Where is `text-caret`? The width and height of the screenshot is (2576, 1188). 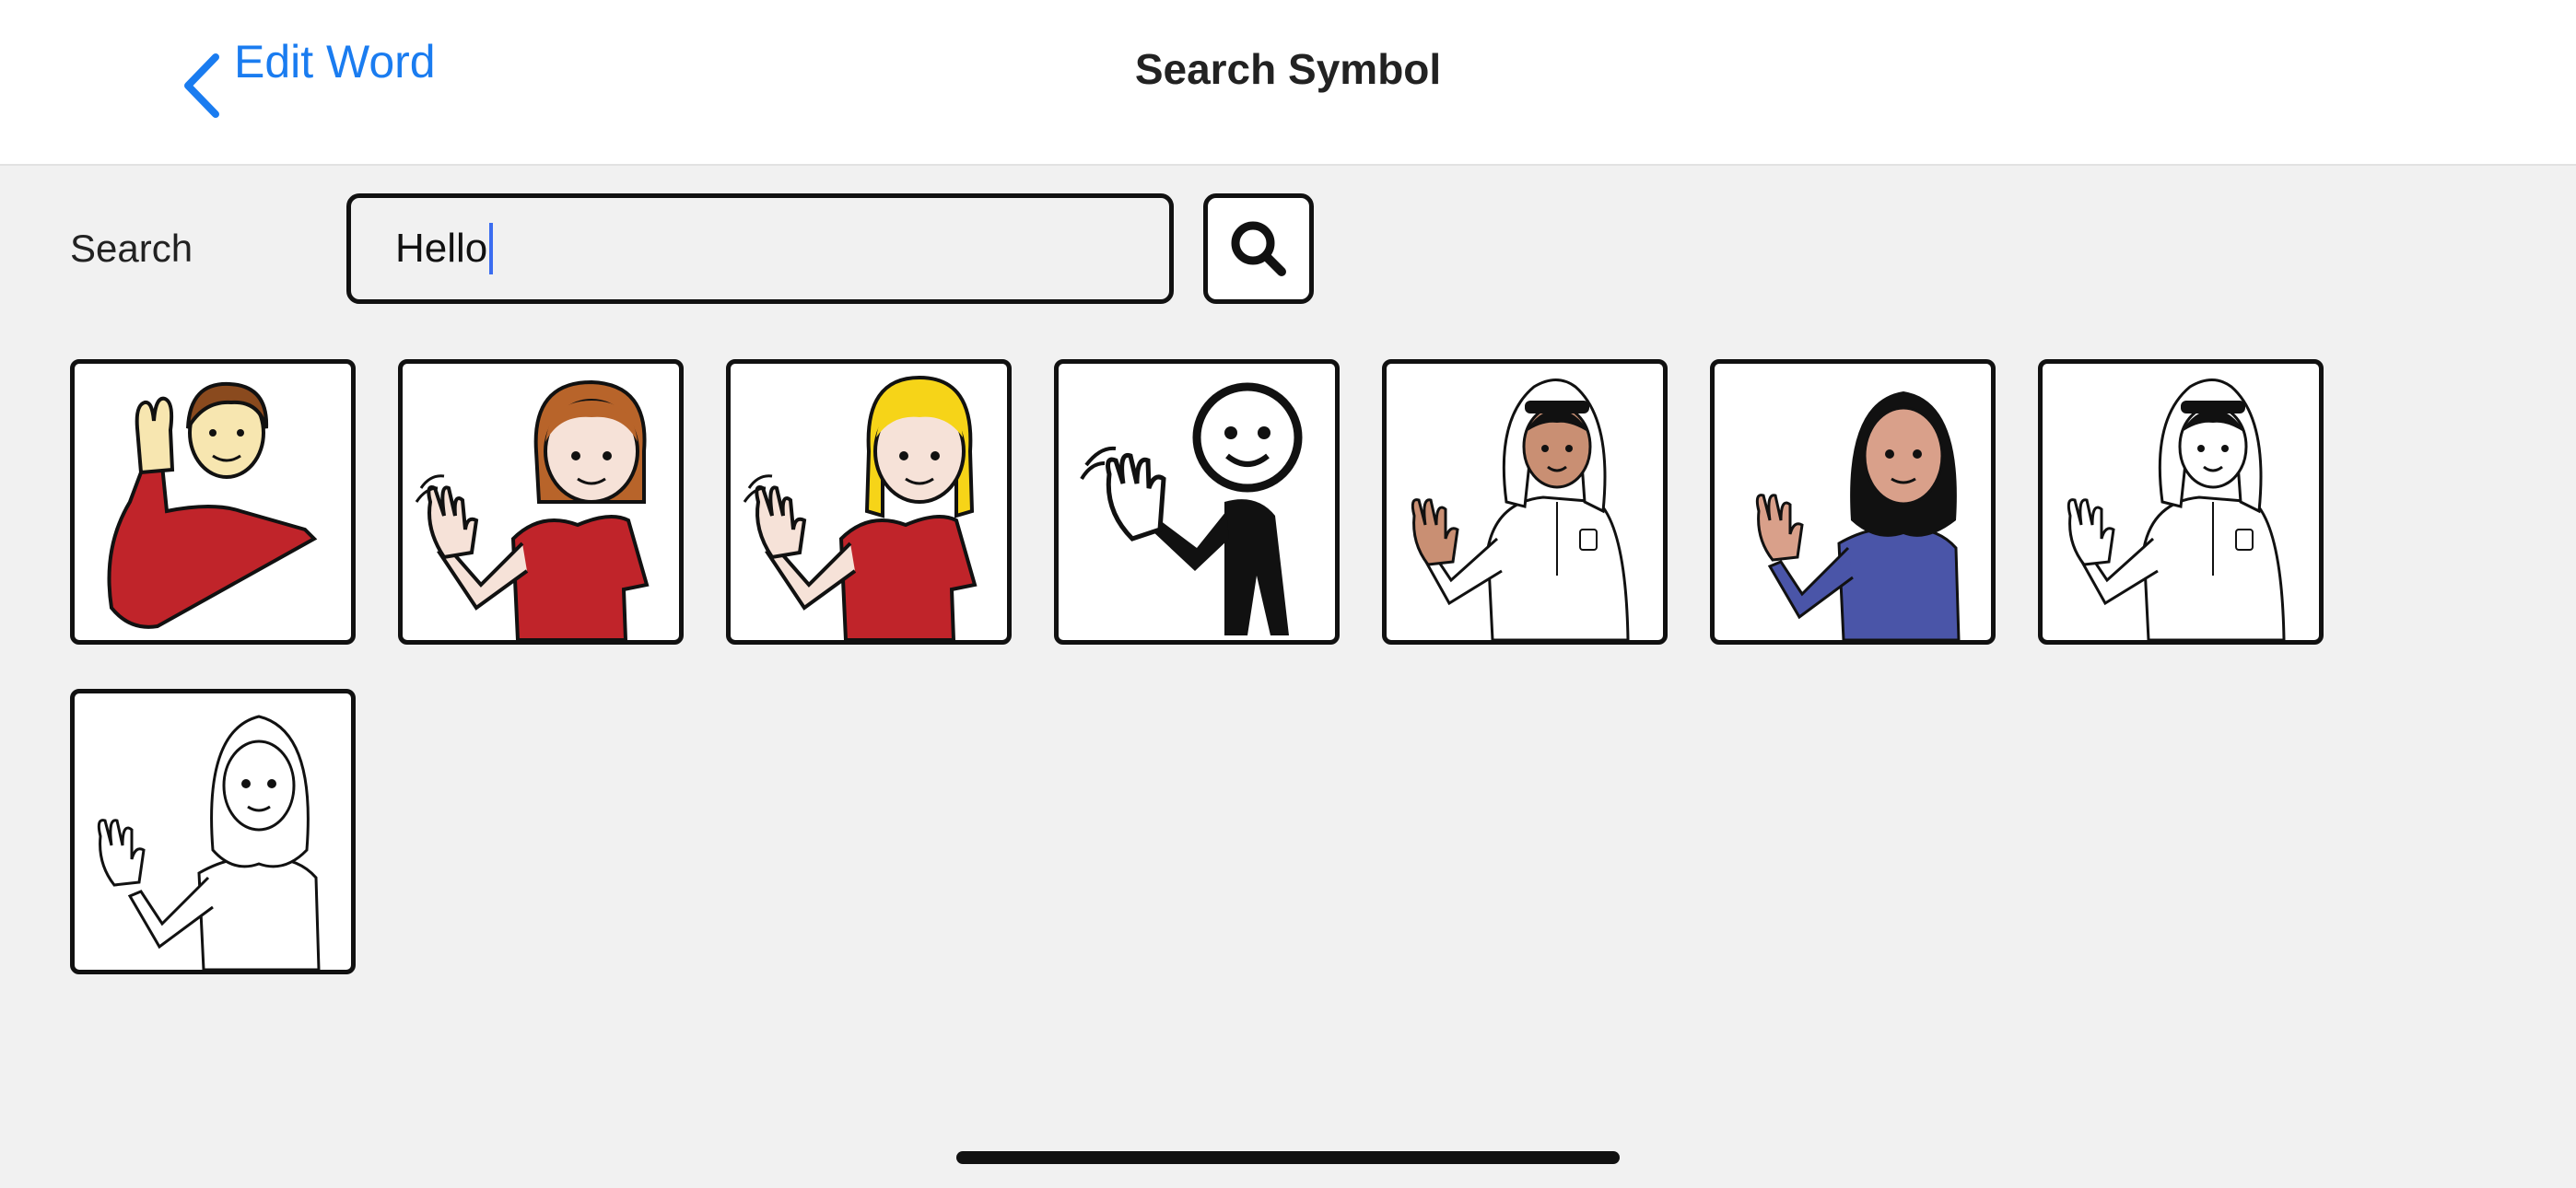
text-caret is located at coordinates (491, 249).